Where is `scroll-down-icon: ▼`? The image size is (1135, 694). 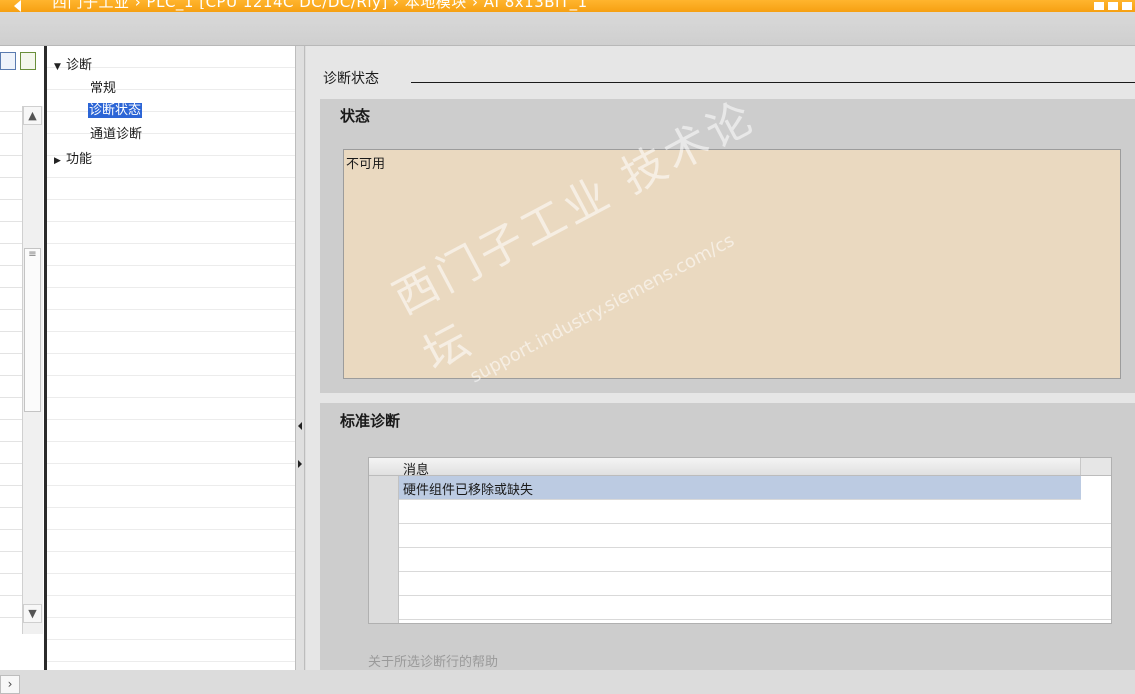 scroll-down-icon: ▼ is located at coordinates (32, 613).